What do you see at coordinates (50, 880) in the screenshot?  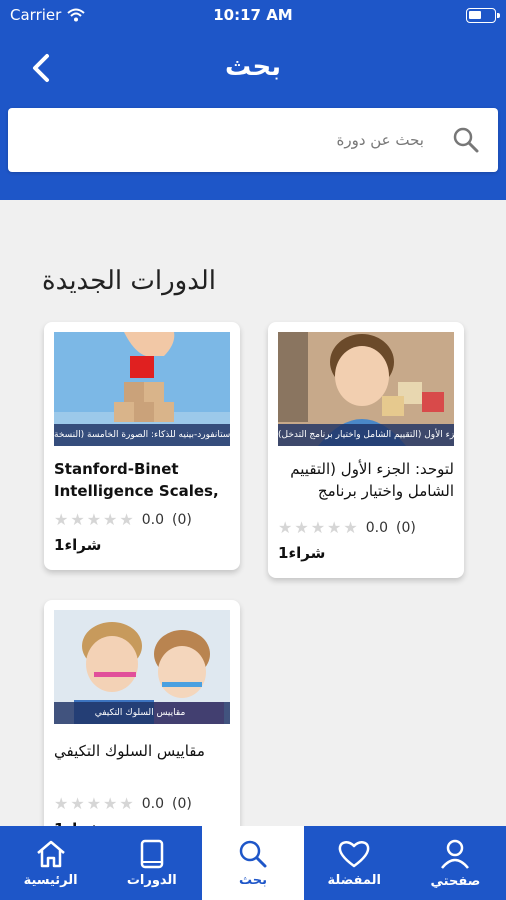 I see `tab-label: الرئيسية` at bounding box center [50, 880].